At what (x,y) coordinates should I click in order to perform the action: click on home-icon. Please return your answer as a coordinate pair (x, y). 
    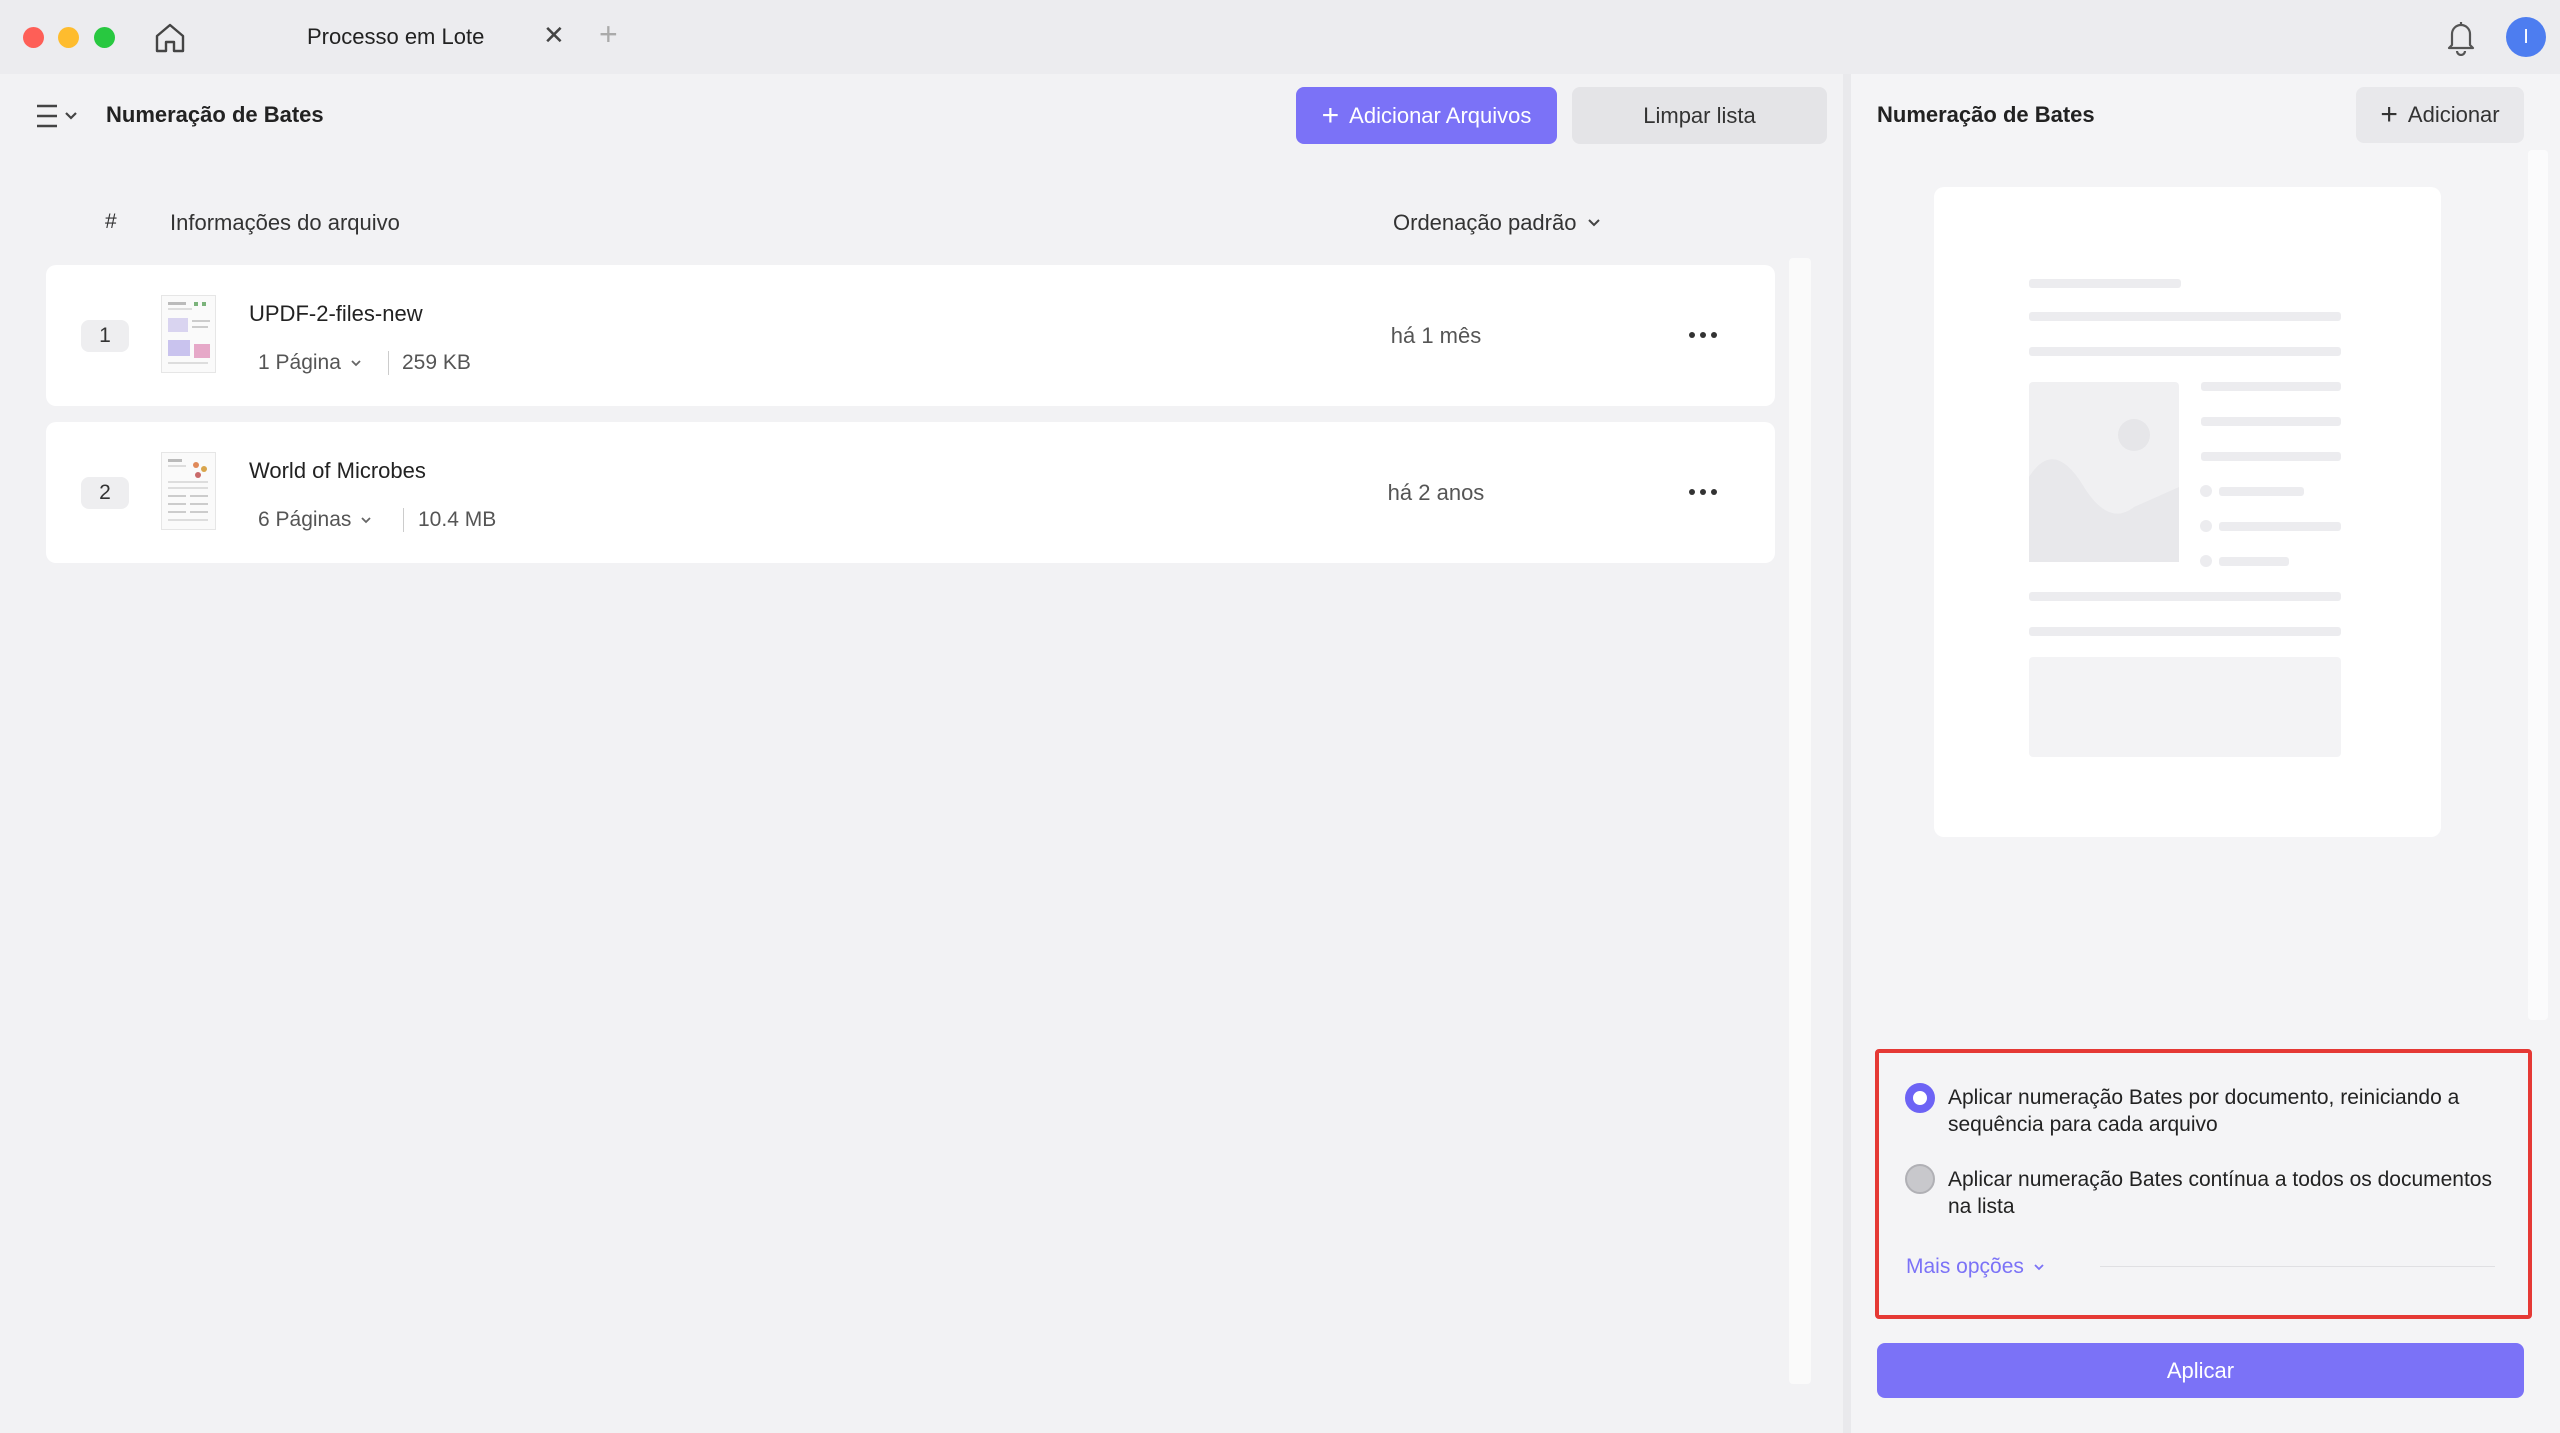
    Looking at the image, I should click on (170, 38).